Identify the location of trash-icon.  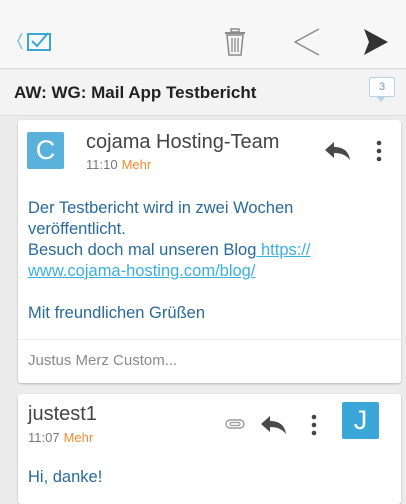
(235, 42).